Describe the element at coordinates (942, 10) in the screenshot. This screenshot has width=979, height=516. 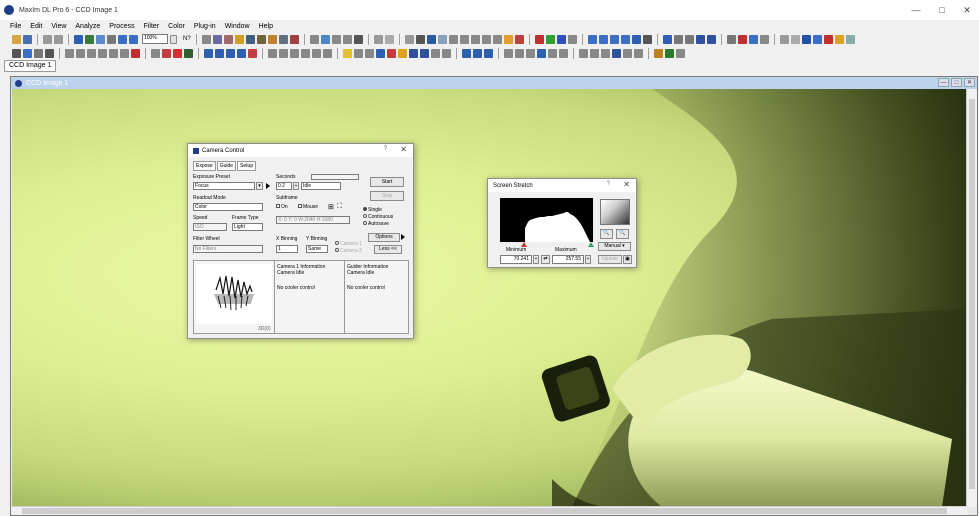
I see `maximize-button: □` at that location.